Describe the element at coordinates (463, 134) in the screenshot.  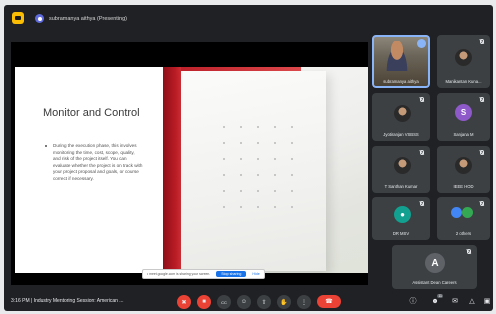
I see `participant-name: Sanjana M` at that location.